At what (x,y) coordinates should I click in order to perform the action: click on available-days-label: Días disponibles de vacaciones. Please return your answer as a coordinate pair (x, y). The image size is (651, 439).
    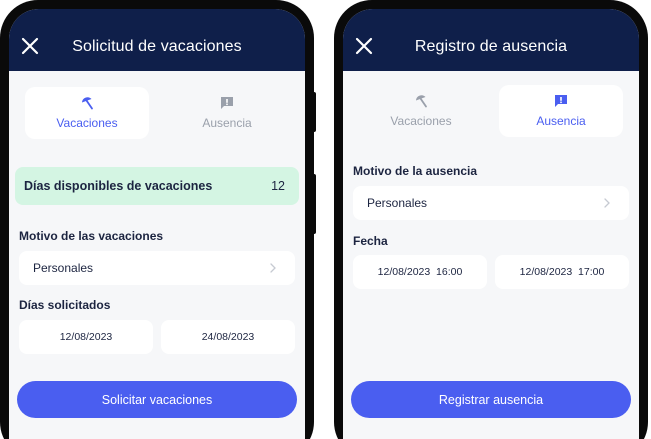
    Looking at the image, I should click on (118, 186).